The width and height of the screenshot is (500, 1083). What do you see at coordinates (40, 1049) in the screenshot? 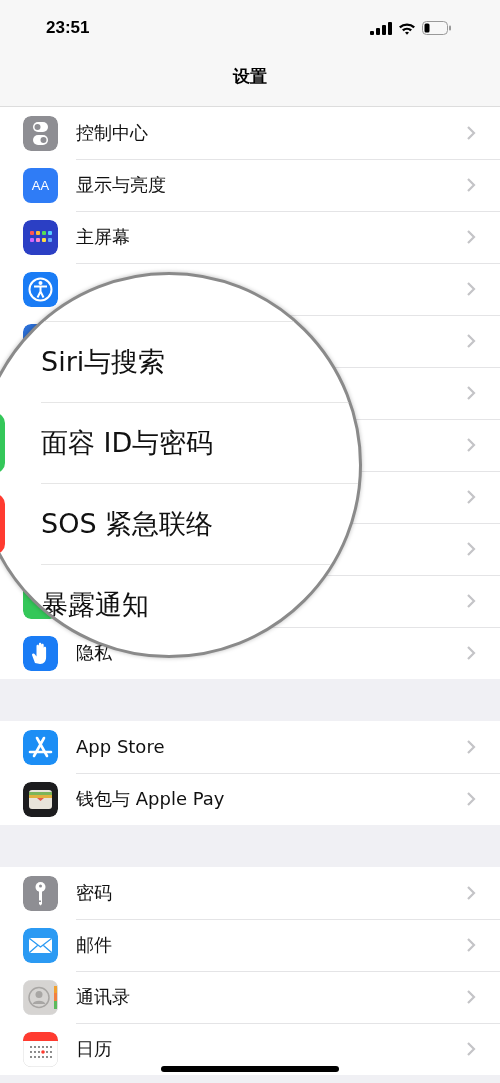
I see `calendar-icon` at bounding box center [40, 1049].